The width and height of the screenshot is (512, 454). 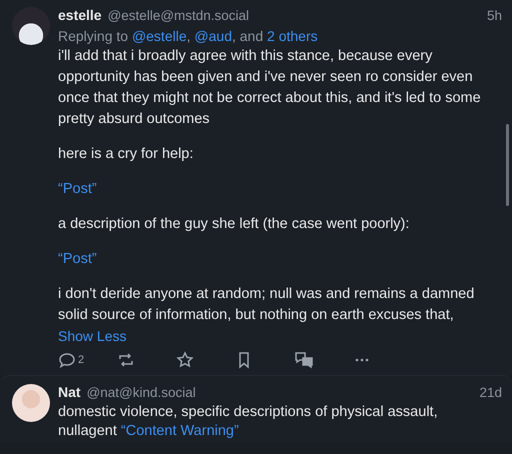 What do you see at coordinates (494, 16) in the screenshot?
I see `post-time: 5h` at bounding box center [494, 16].